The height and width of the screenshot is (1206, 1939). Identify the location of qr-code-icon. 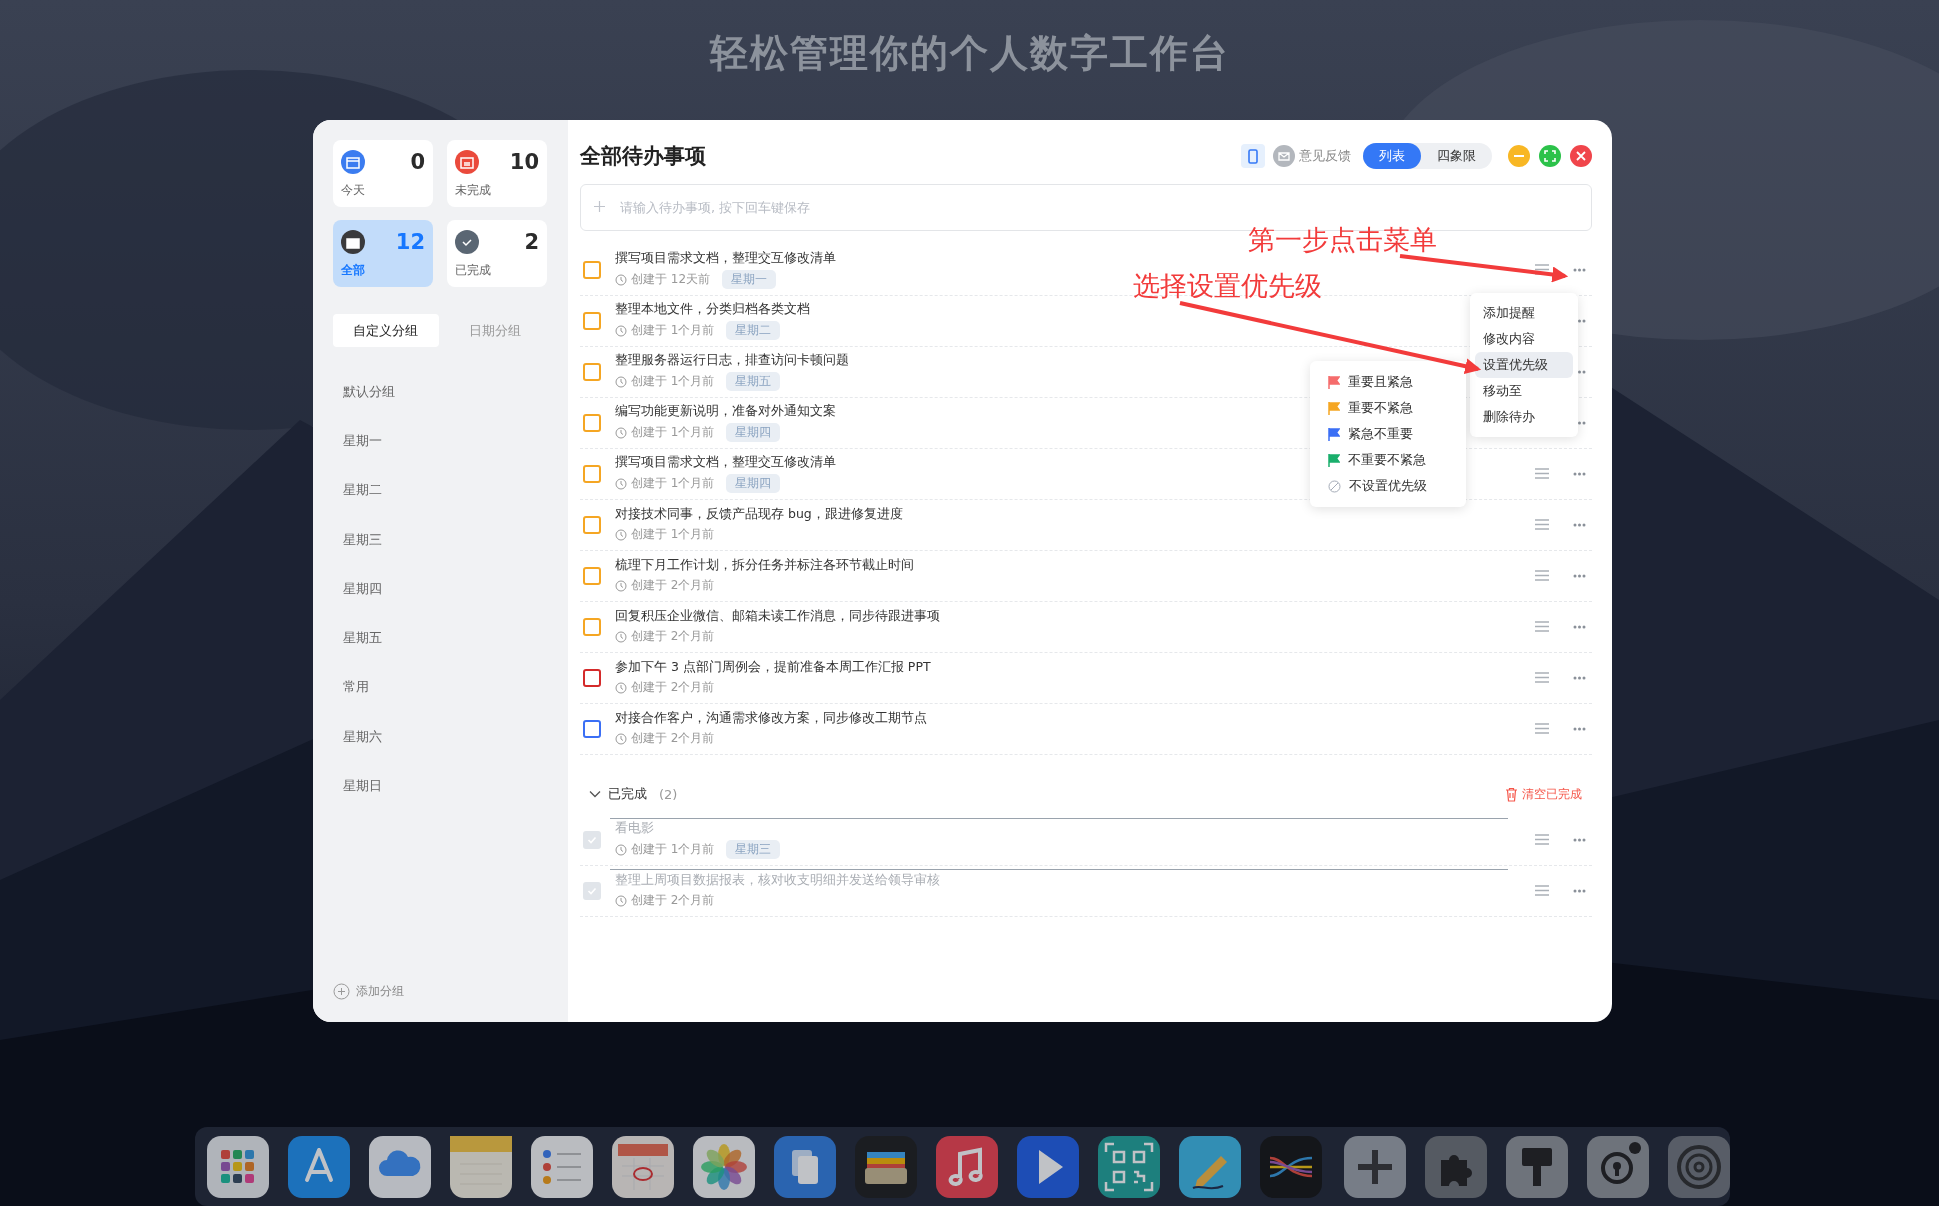
(1129, 1166).